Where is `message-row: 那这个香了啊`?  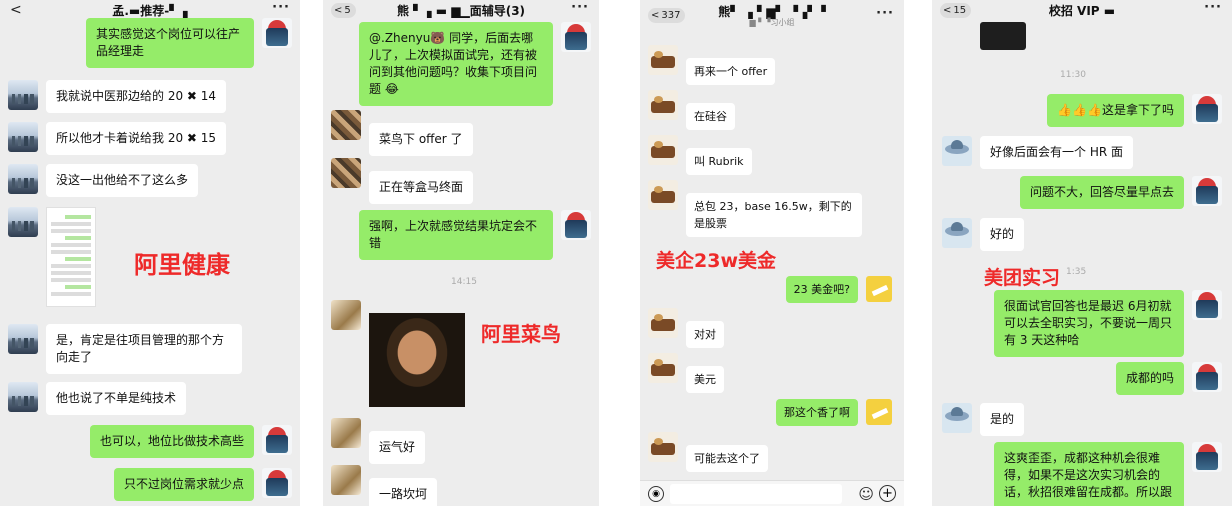 message-row: 那这个香了啊 is located at coordinates (834, 412).